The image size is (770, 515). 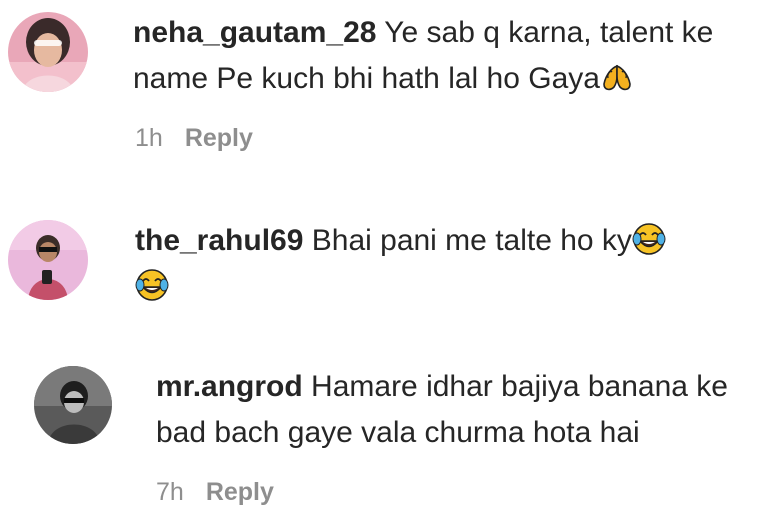 I want to click on comment-body: Bhai pani me talte ho ky, so click(x=471, y=240).